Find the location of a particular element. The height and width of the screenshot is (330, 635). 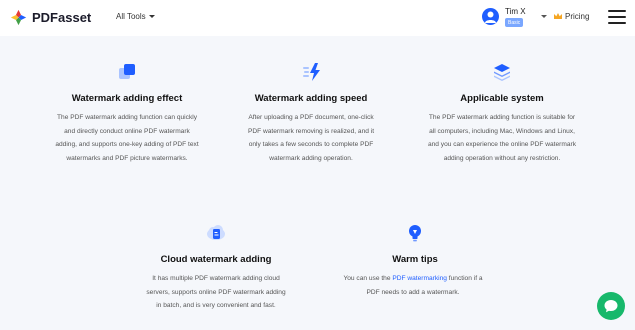

stack-icon is located at coordinates (502, 72).